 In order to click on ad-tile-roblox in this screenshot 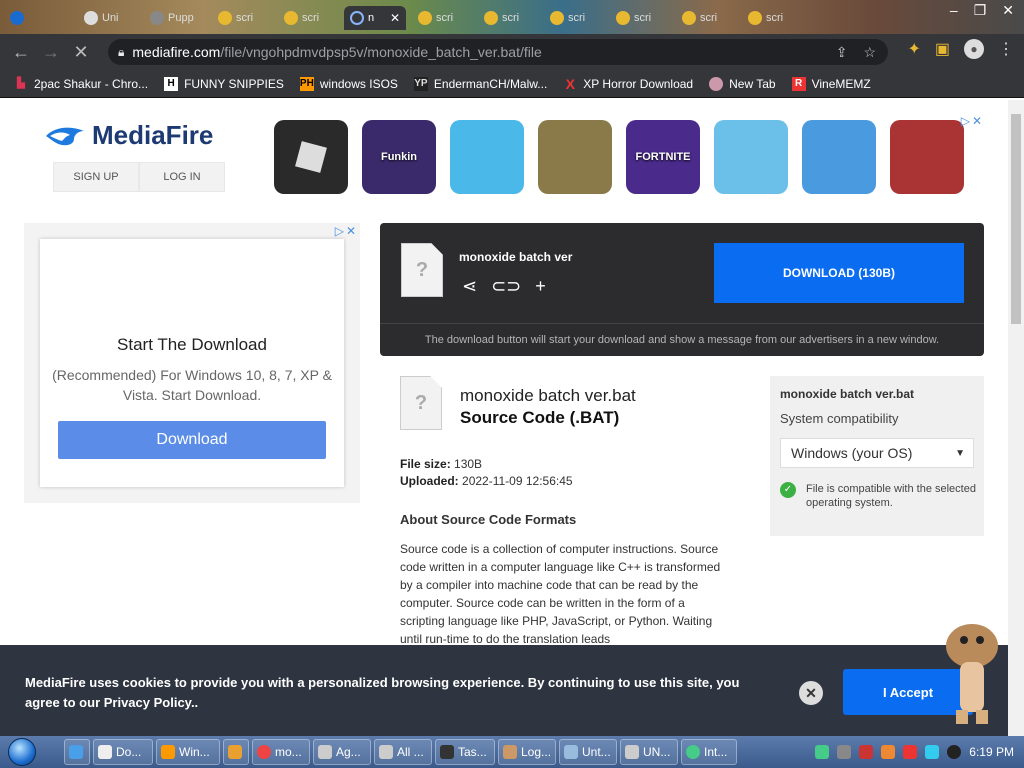, I will do `click(311, 157)`.